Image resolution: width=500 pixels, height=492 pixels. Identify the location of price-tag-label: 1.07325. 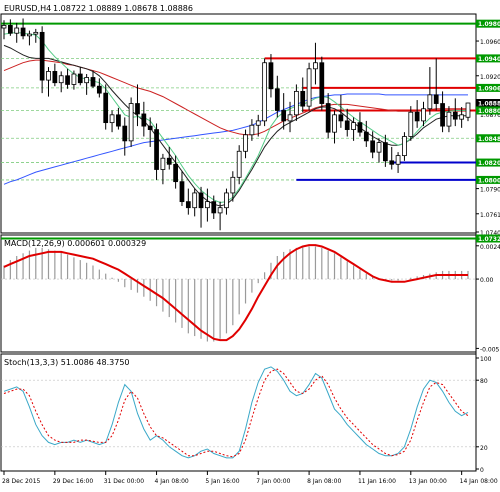
(489, 239).